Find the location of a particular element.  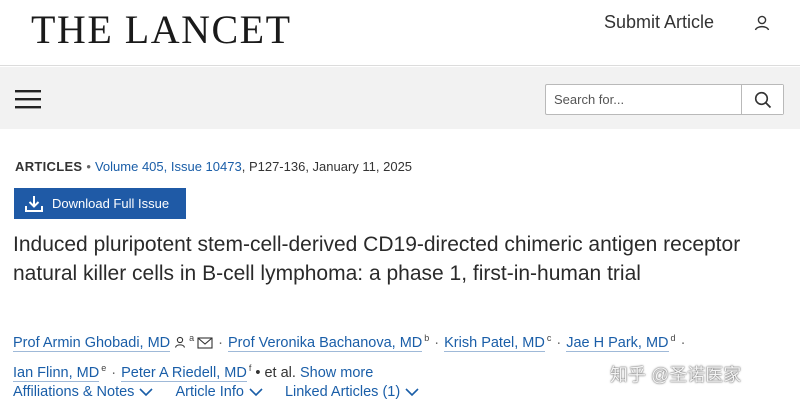

tab-linked-articles: Linked Articles (1) is located at coordinates (352, 392).